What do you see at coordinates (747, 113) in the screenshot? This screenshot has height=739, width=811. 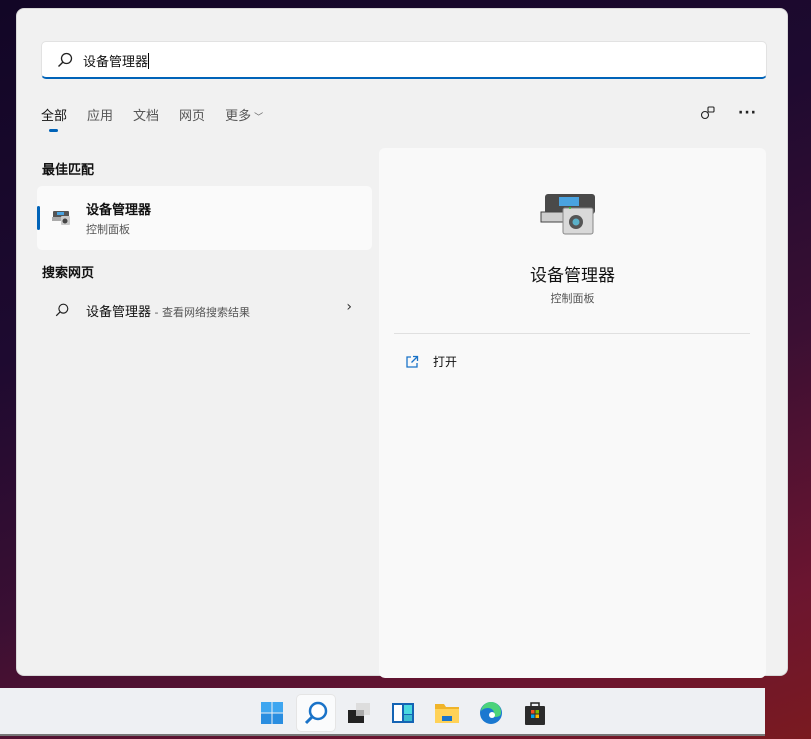 I see `more-options-icon: ···` at bounding box center [747, 113].